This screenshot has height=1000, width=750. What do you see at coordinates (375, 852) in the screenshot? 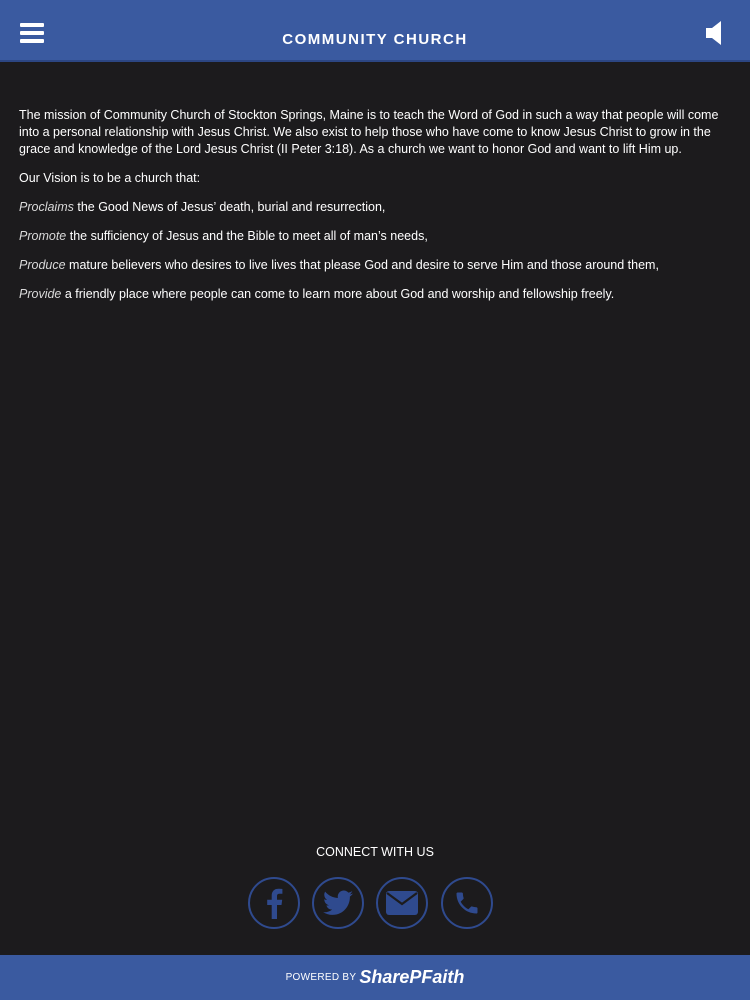
I see `connect-label: CONNECT WITH US` at bounding box center [375, 852].